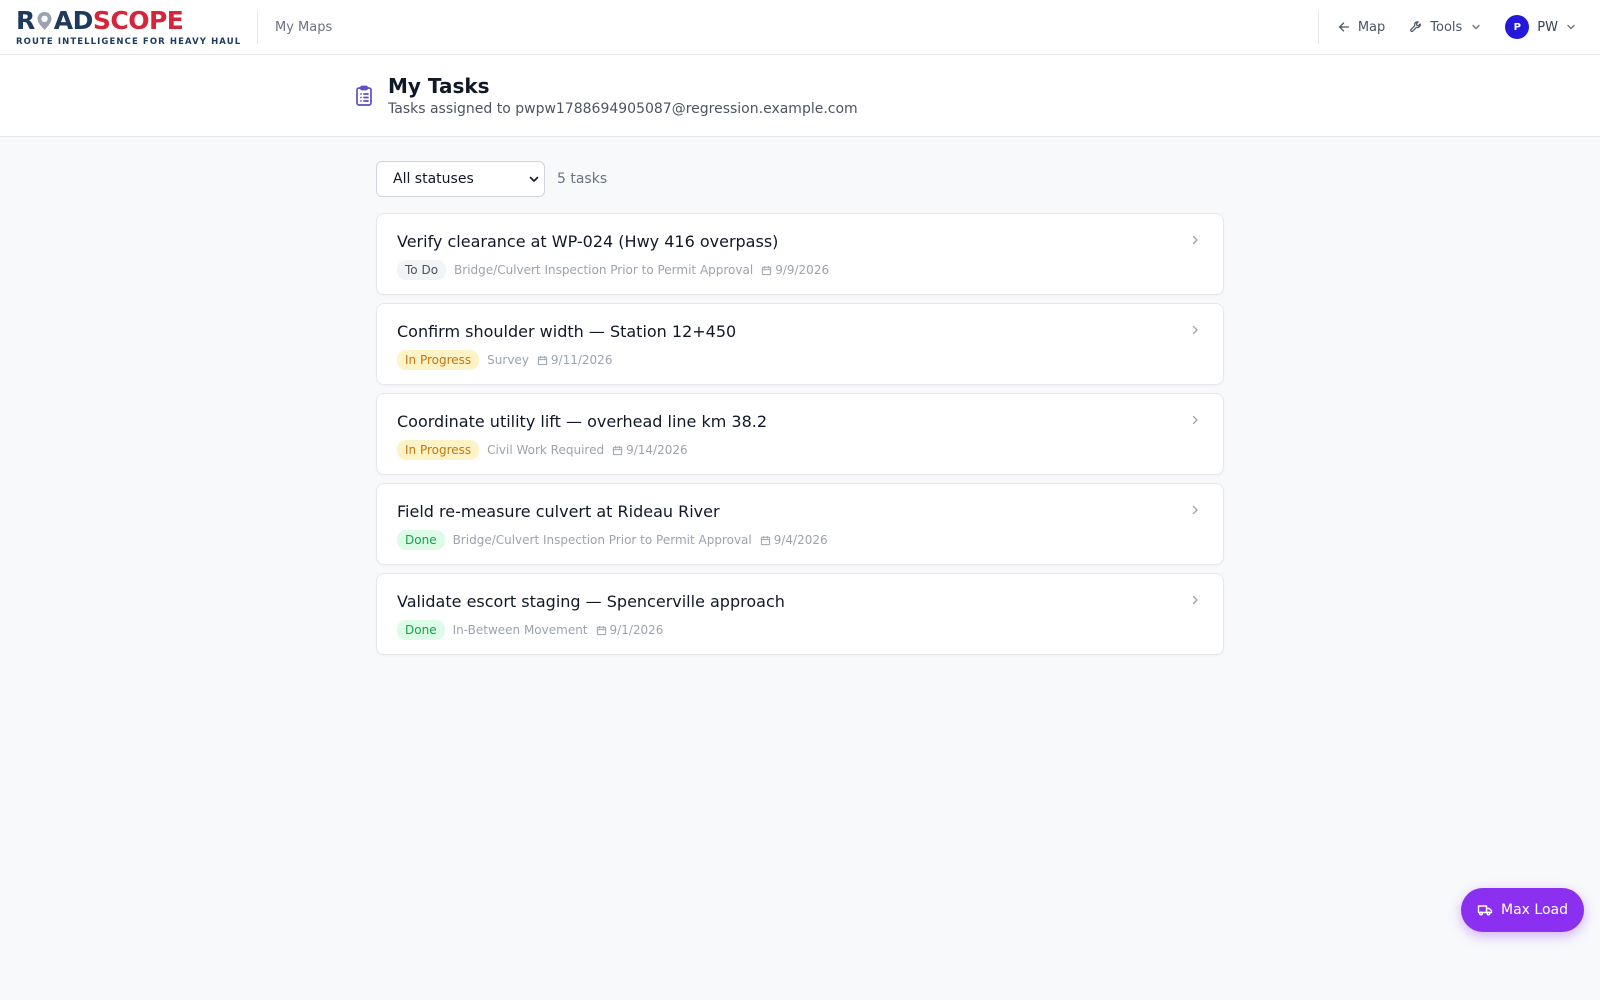 The height and width of the screenshot is (1000, 1600). Describe the element at coordinates (800, 360) in the screenshot. I see `task-meta: In Progress Survey 9/11/2026` at that location.